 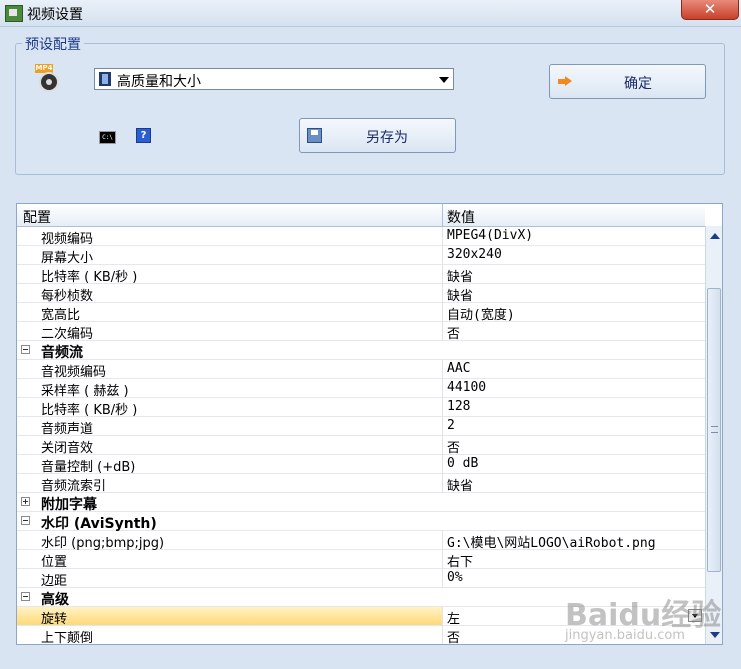 What do you see at coordinates (67, 296) in the screenshot?
I see `property-name: 每秒桢数` at bounding box center [67, 296].